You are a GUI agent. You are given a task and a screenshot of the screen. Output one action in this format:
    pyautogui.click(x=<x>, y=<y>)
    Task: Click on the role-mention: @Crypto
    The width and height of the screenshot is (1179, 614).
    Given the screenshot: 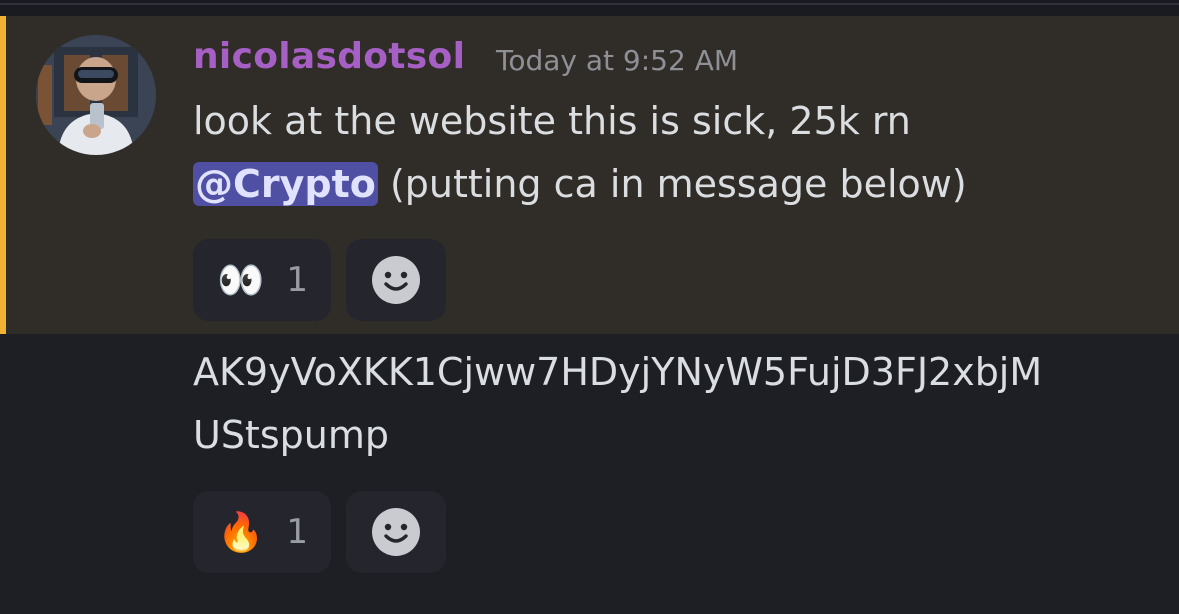 What is the action you would take?
    pyautogui.click(x=285, y=184)
    